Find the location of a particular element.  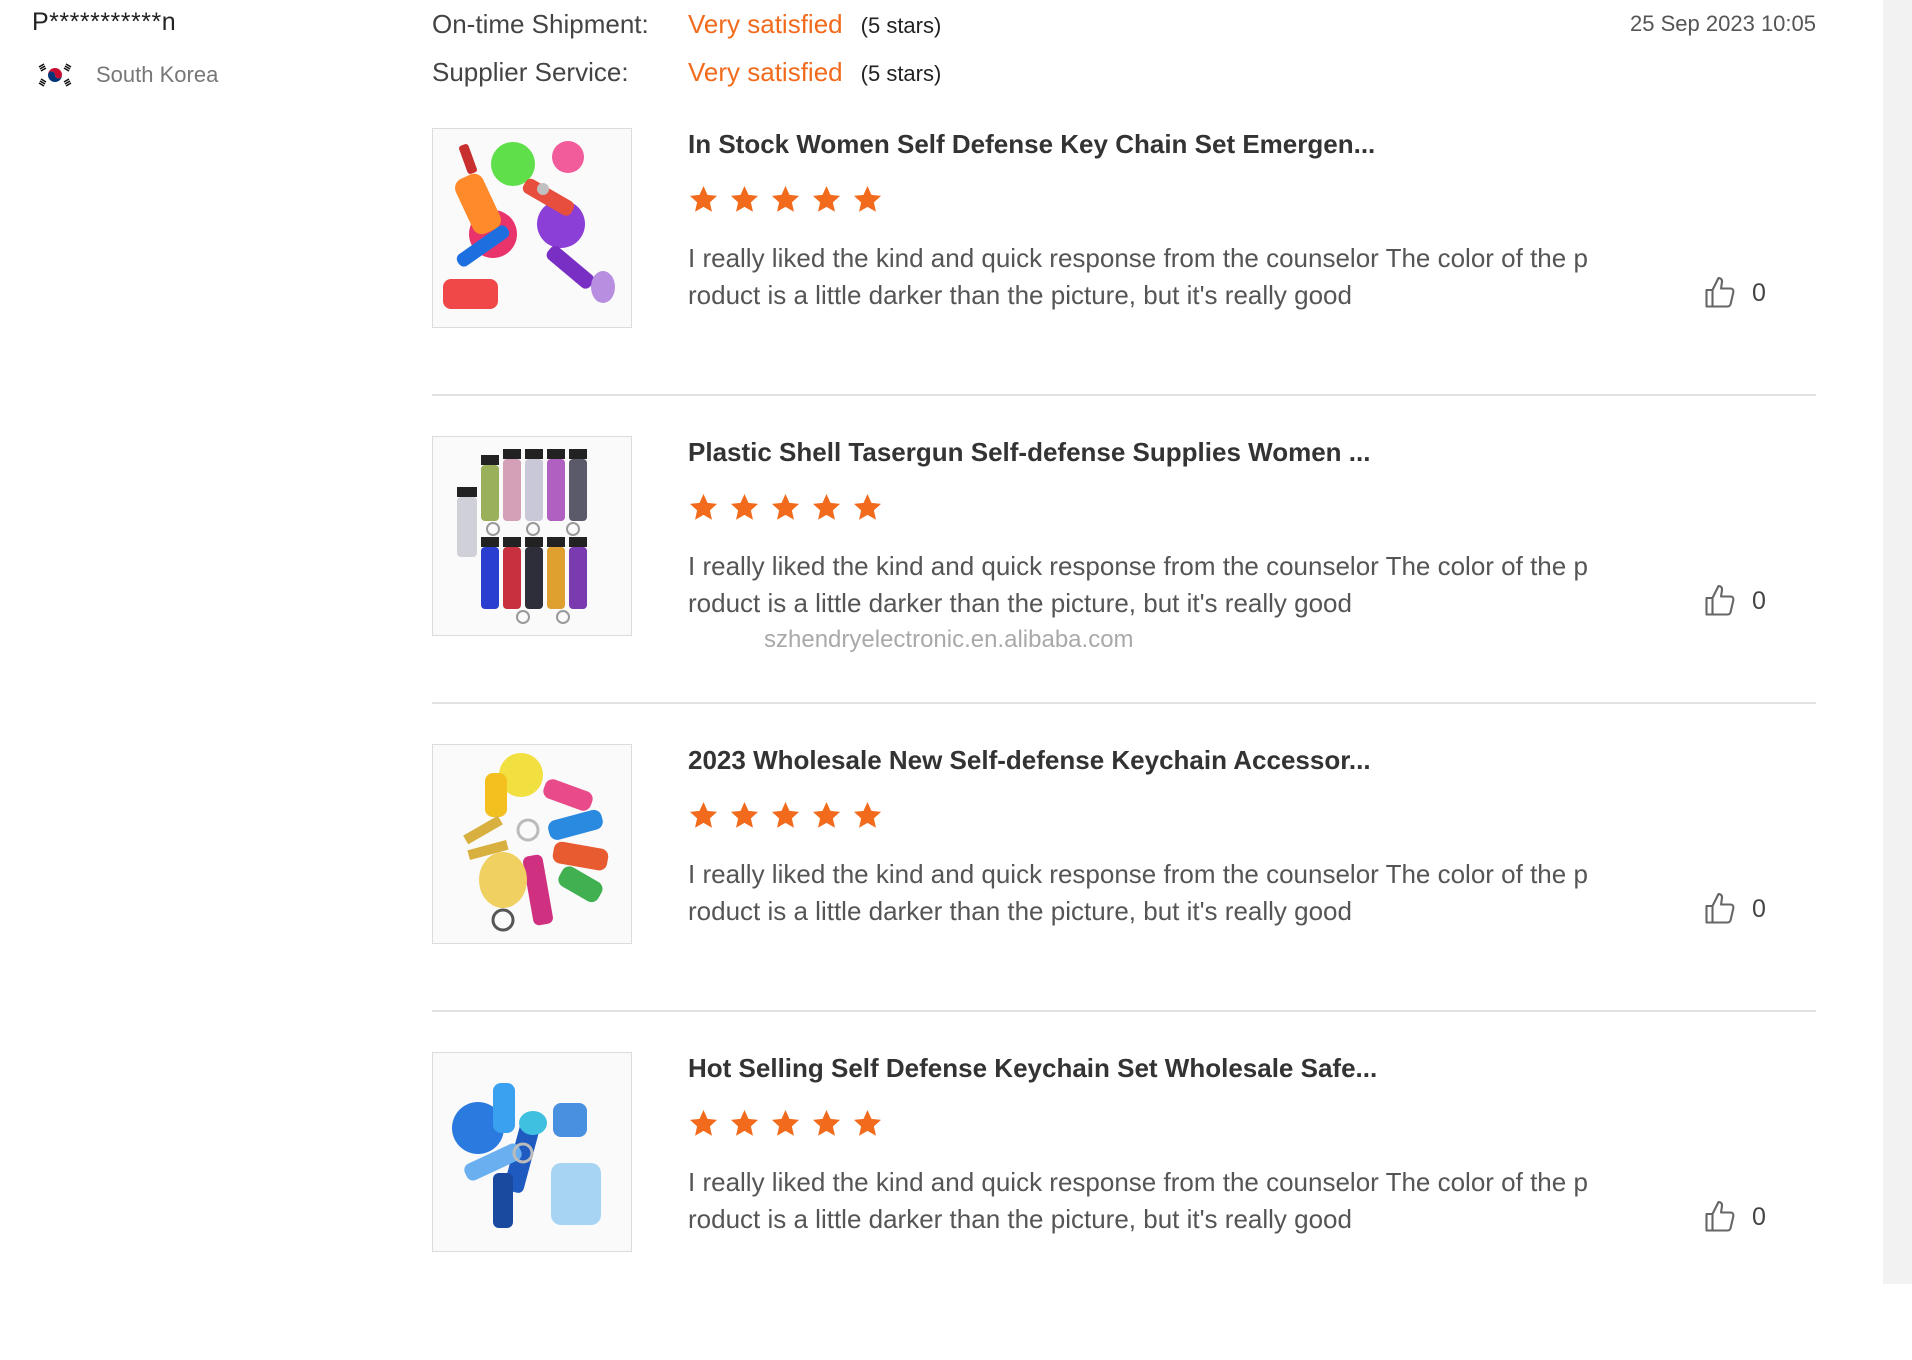

south-korea-flag-icon is located at coordinates (55, 75).